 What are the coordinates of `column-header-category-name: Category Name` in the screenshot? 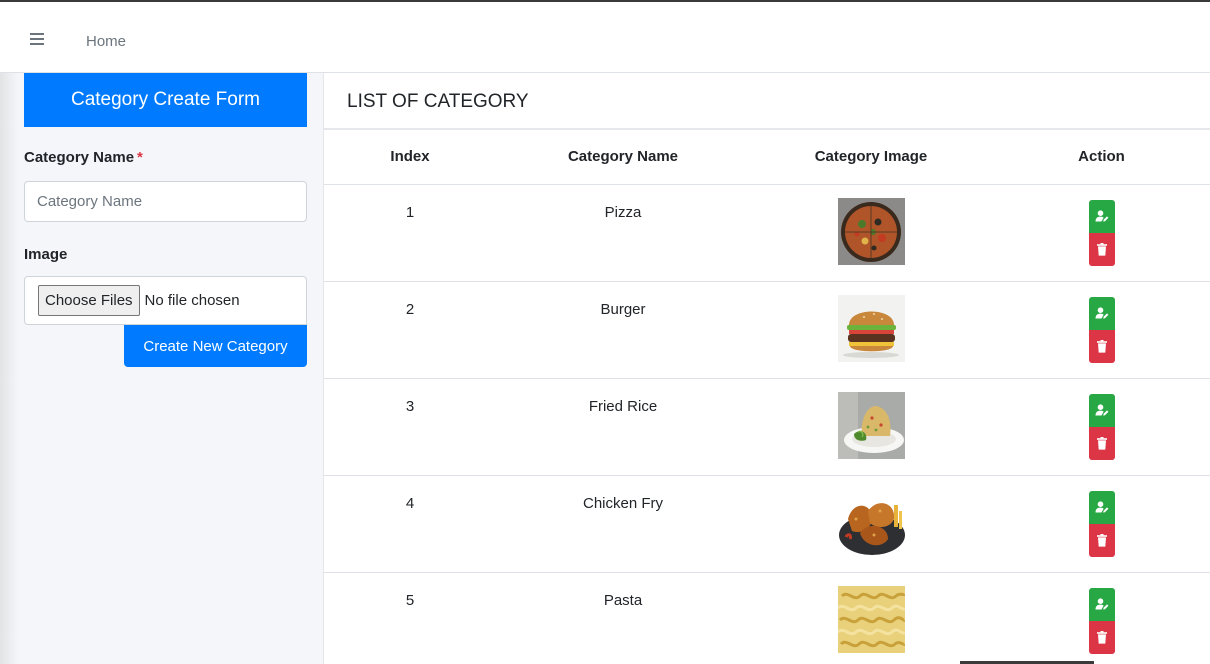 It's located at (623, 157).